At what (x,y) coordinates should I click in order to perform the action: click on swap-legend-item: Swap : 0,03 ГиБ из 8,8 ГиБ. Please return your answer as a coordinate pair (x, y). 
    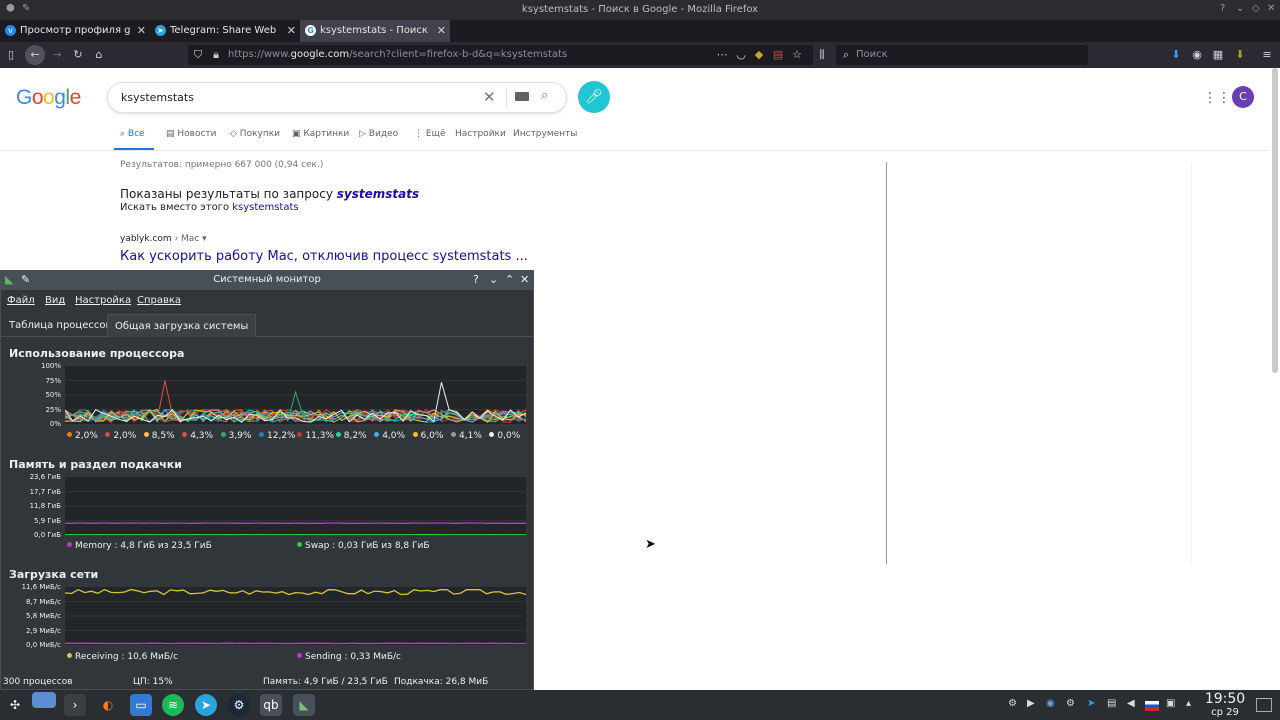
    Looking at the image, I should click on (363, 546).